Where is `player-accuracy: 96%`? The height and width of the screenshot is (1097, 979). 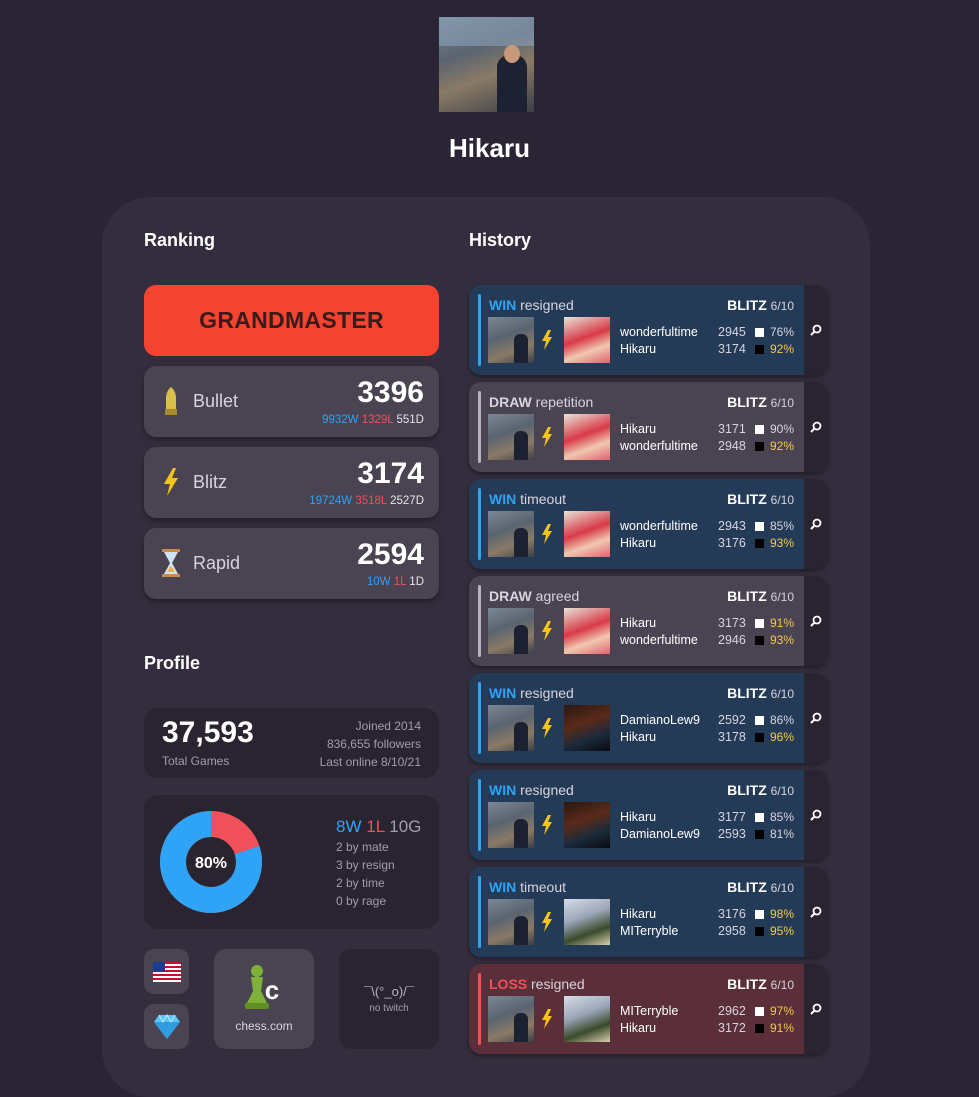
player-accuracy: 96% is located at coordinates (782, 737).